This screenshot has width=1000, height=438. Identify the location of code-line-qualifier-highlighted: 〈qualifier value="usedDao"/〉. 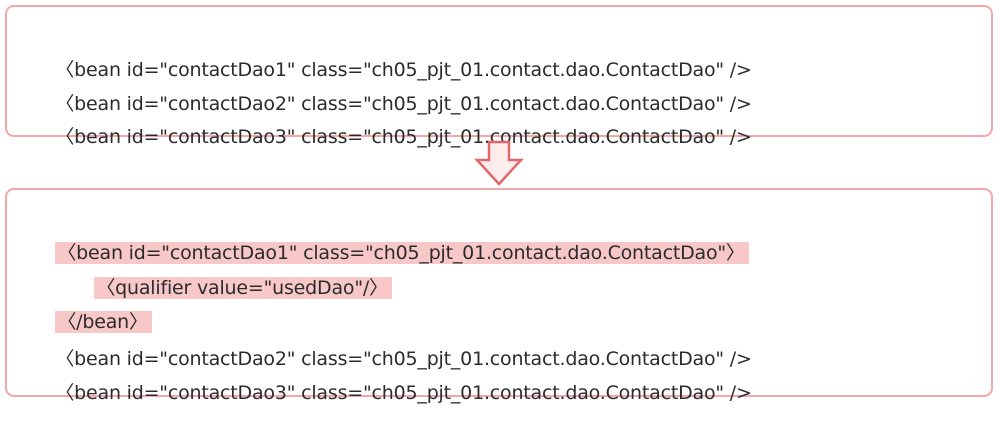
(231, 271).